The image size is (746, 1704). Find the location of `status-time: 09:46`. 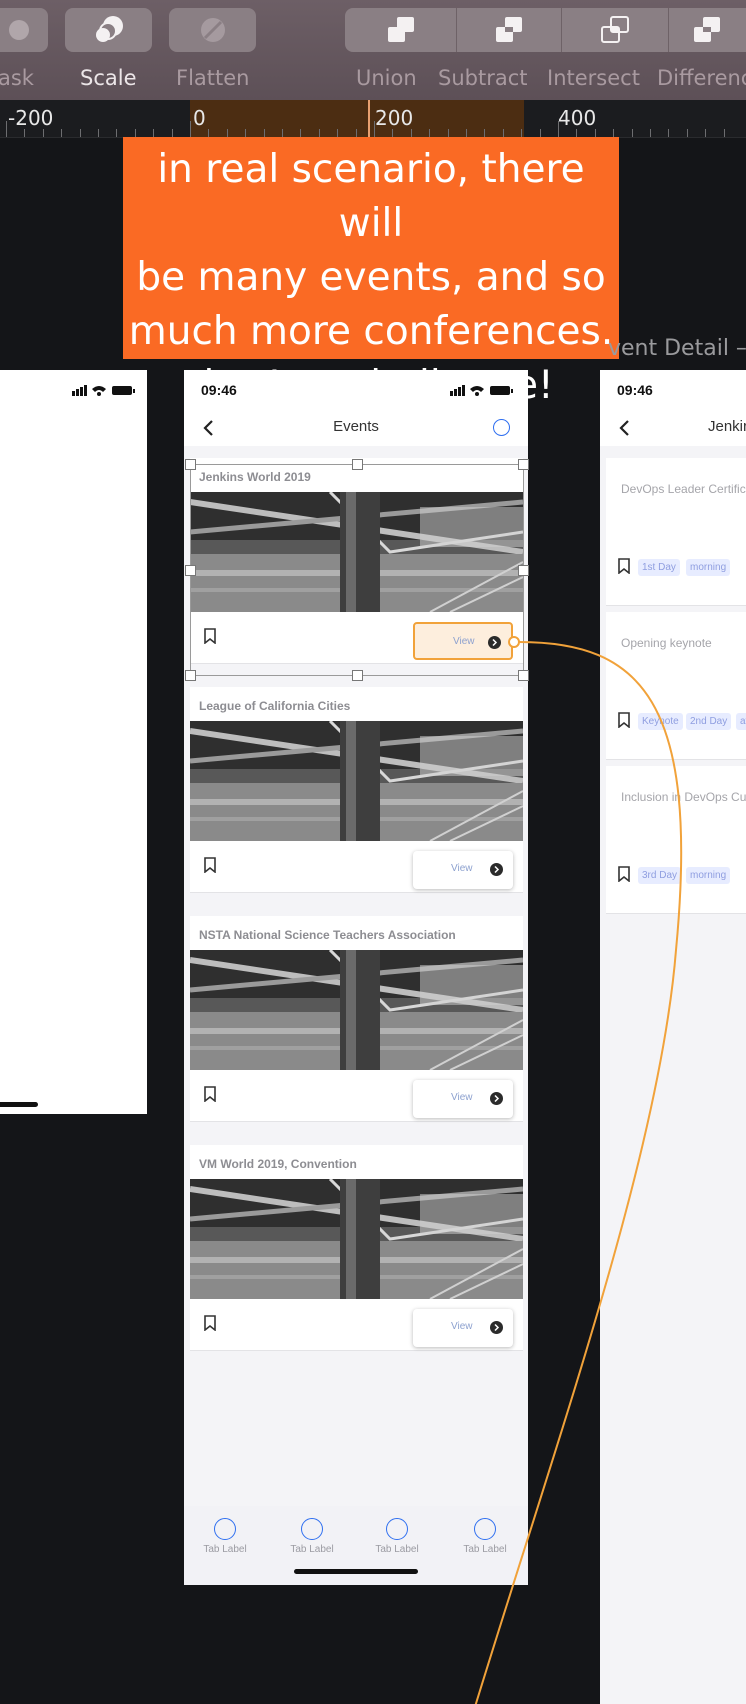

status-time: 09:46 is located at coordinates (219, 390).